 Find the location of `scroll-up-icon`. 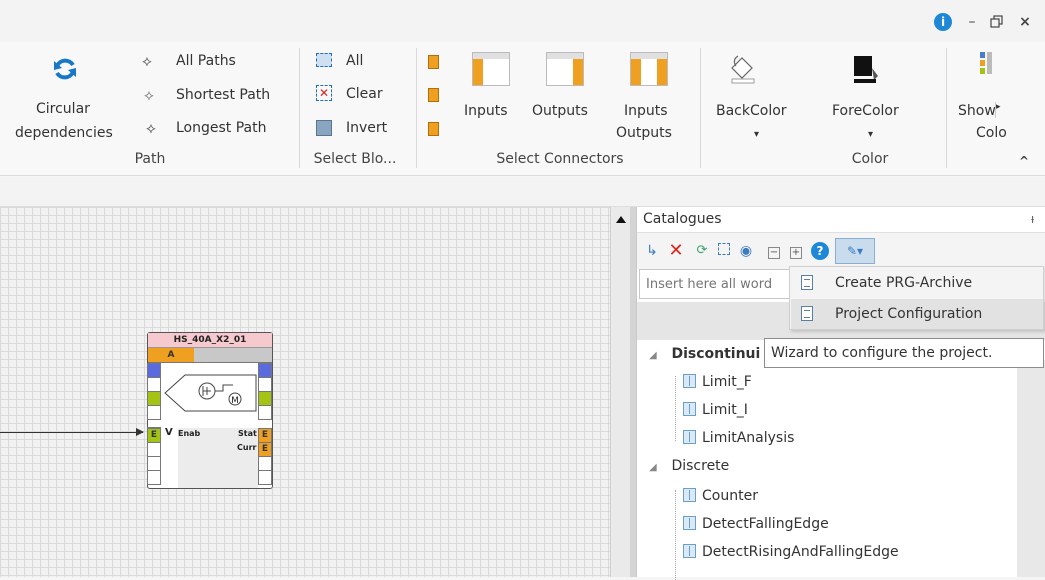

scroll-up-icon is located at coordinates (621, 220).